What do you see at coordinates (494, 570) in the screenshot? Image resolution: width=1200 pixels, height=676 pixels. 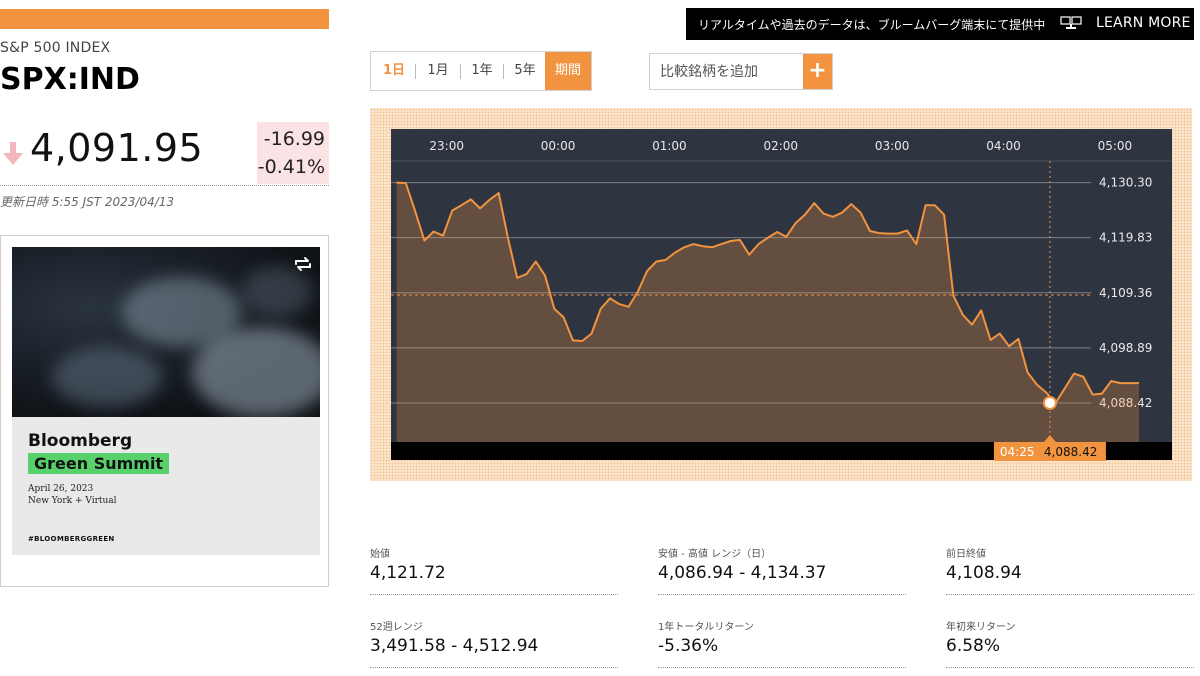 I see `stat-open: 始値 4,121.72` at bounding box center [494, 570].